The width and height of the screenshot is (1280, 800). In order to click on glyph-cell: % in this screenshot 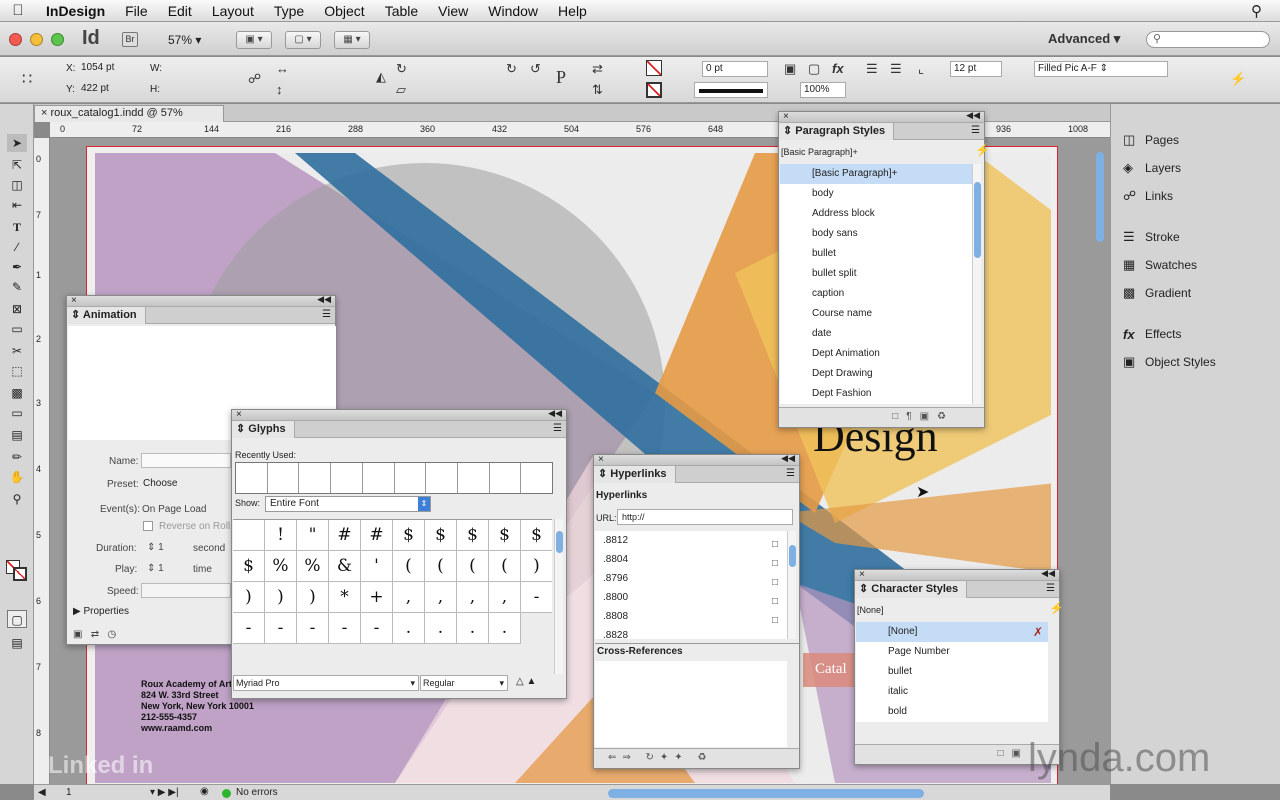, I will do `click(313, 566)`.